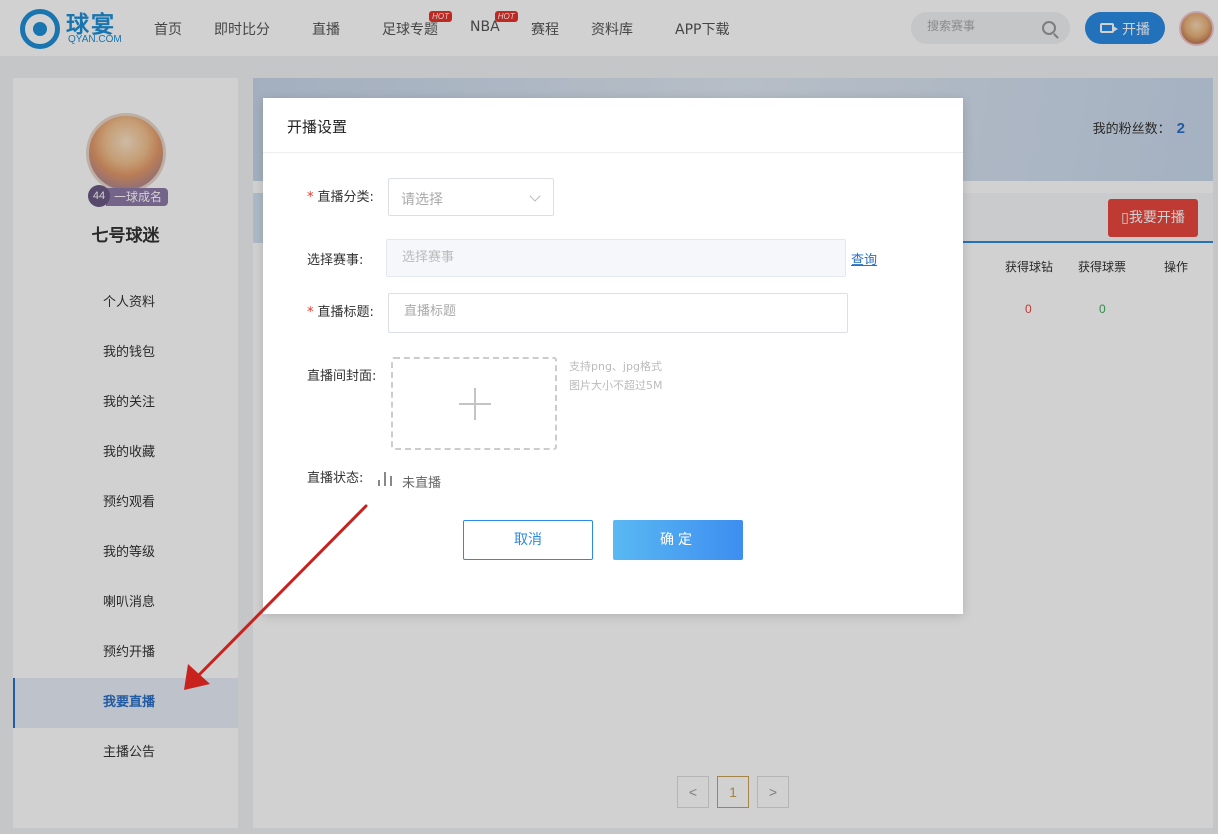 Image resolution: width=1218 pixels, height=834 pixels. Describe the element at coordinates (388, 479) in the screenshot. I see `signal-bars-icon` at that location.